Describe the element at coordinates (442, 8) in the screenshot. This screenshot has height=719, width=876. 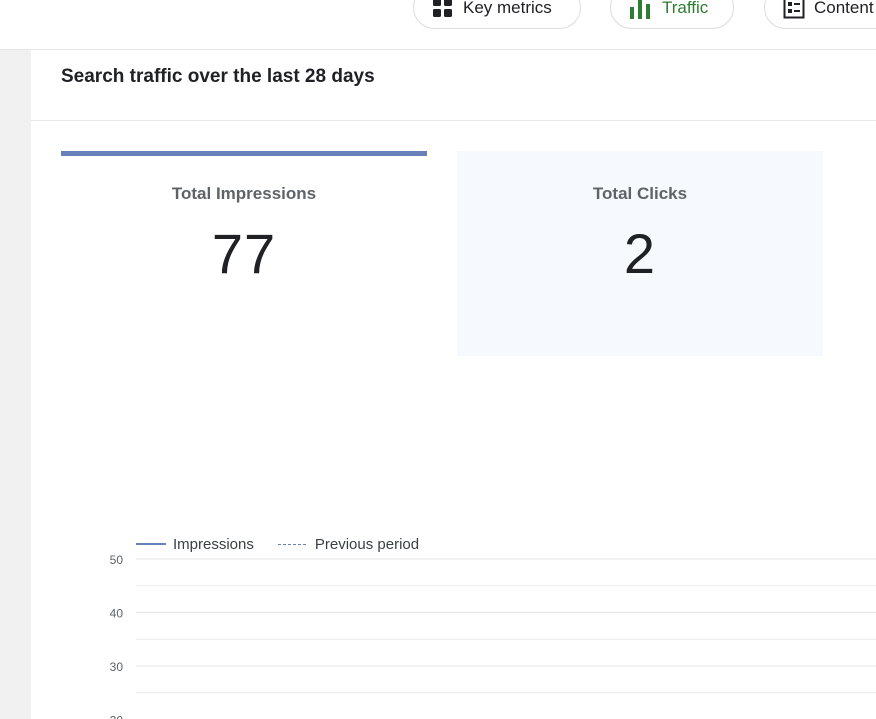
I see `grid-icon` at that location.